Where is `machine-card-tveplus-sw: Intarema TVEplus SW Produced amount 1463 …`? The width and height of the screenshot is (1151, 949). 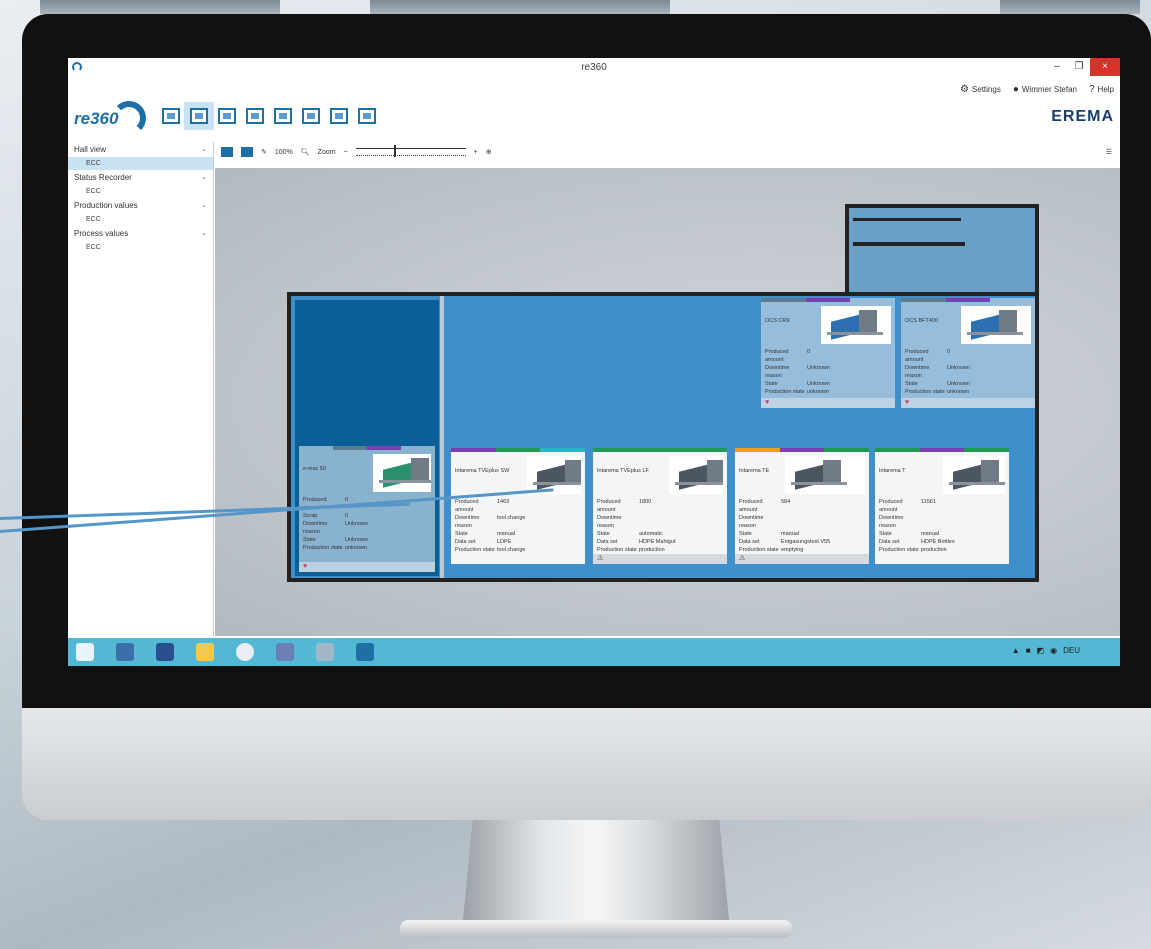
machine-card-tveplus-sw: Intarema TVEplus SW Produced amount 1463 … is located at coordinates (518, 506).